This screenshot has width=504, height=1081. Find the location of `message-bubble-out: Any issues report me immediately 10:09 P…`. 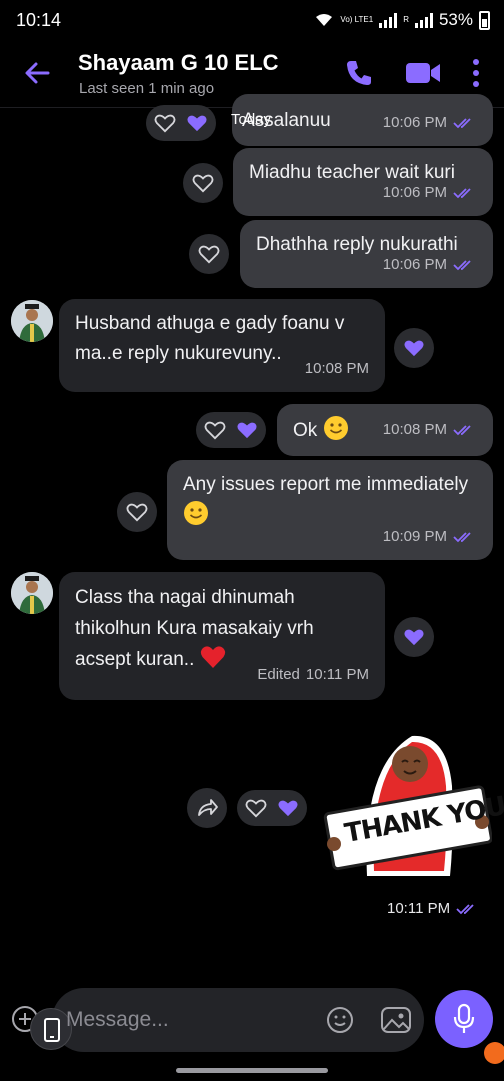

message-bubble-out: Any issues report me immediately 10:09 P… is located at coordinates (330, 510).